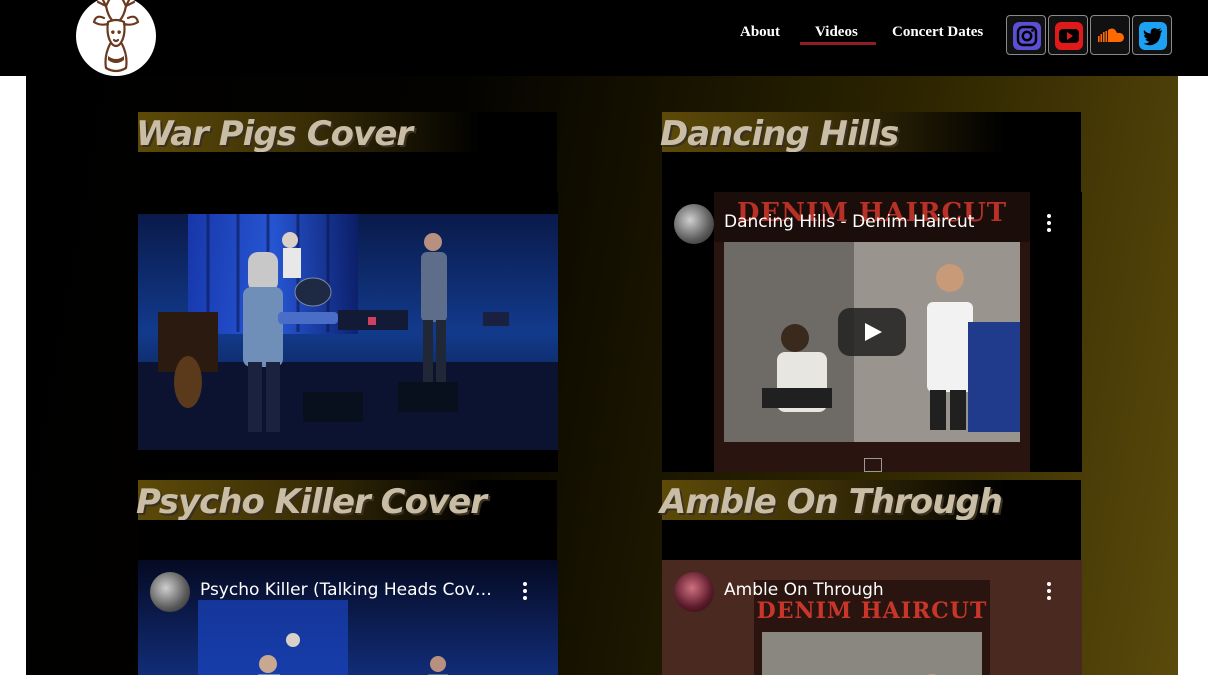 The height and width of the screenshot is (675, 1208). Describe the element at coordinates (779, 134) in the screenshot. I see `video-title: Dancing Hills` at that location.